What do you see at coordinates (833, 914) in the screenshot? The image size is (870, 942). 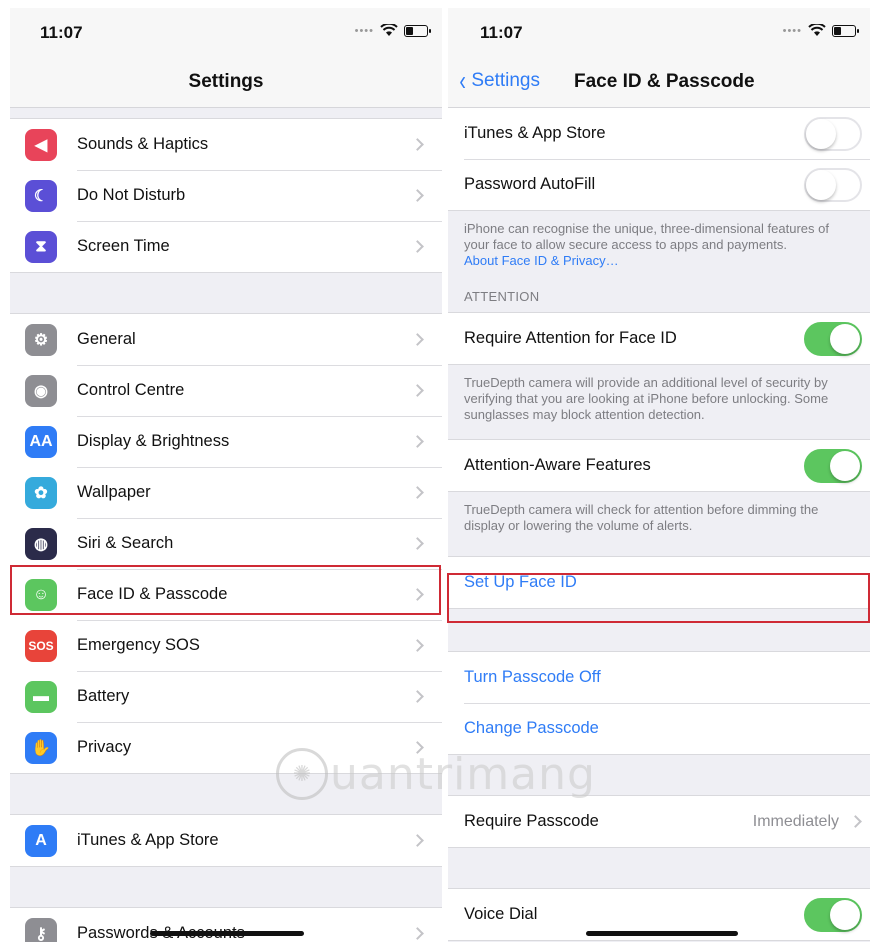 I see `voice-dial-toggle` at bounding box center [833, 914].